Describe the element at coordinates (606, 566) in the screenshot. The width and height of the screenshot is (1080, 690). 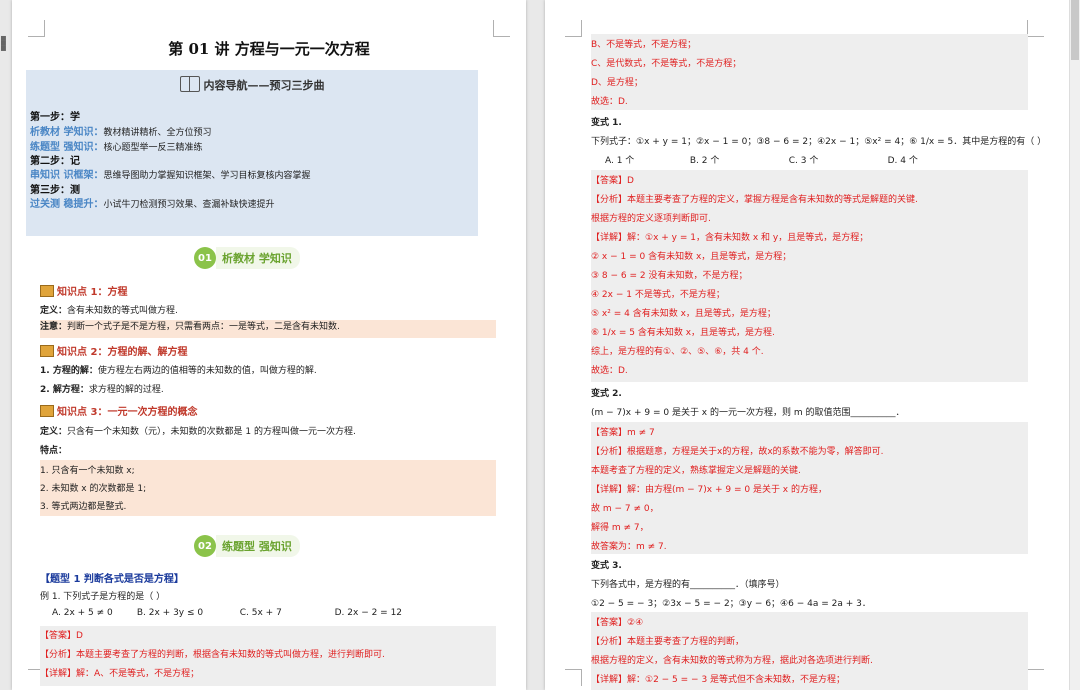
I see `variant-title: 变式 3.` at that location.